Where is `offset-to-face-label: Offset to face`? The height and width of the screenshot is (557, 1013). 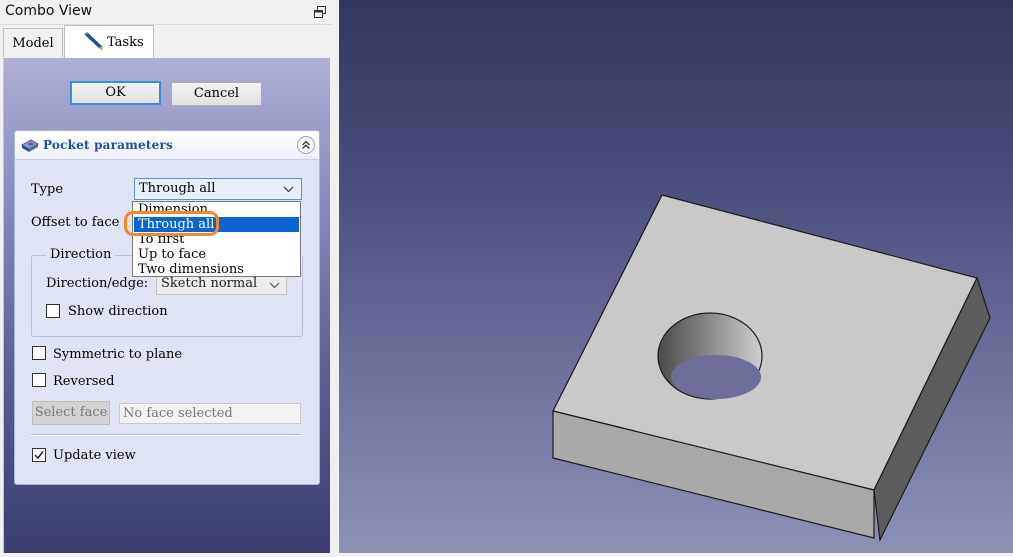
offset-to-face-label: Offset to face is located at coordinates (75, 222).